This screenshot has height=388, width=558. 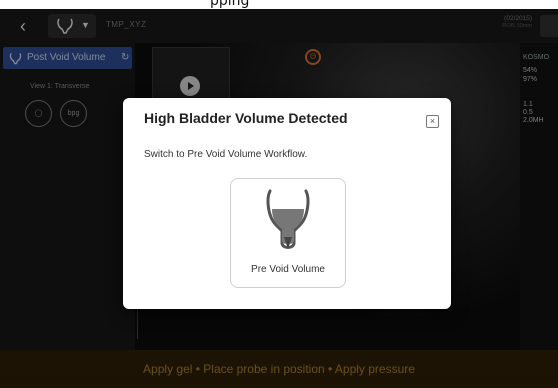 What do you see at coordinates (226, 154) in the screenshot?
I see `dialog-message: Switch to Pre Void Volume Workflow.` at bounding box center [226, 154].